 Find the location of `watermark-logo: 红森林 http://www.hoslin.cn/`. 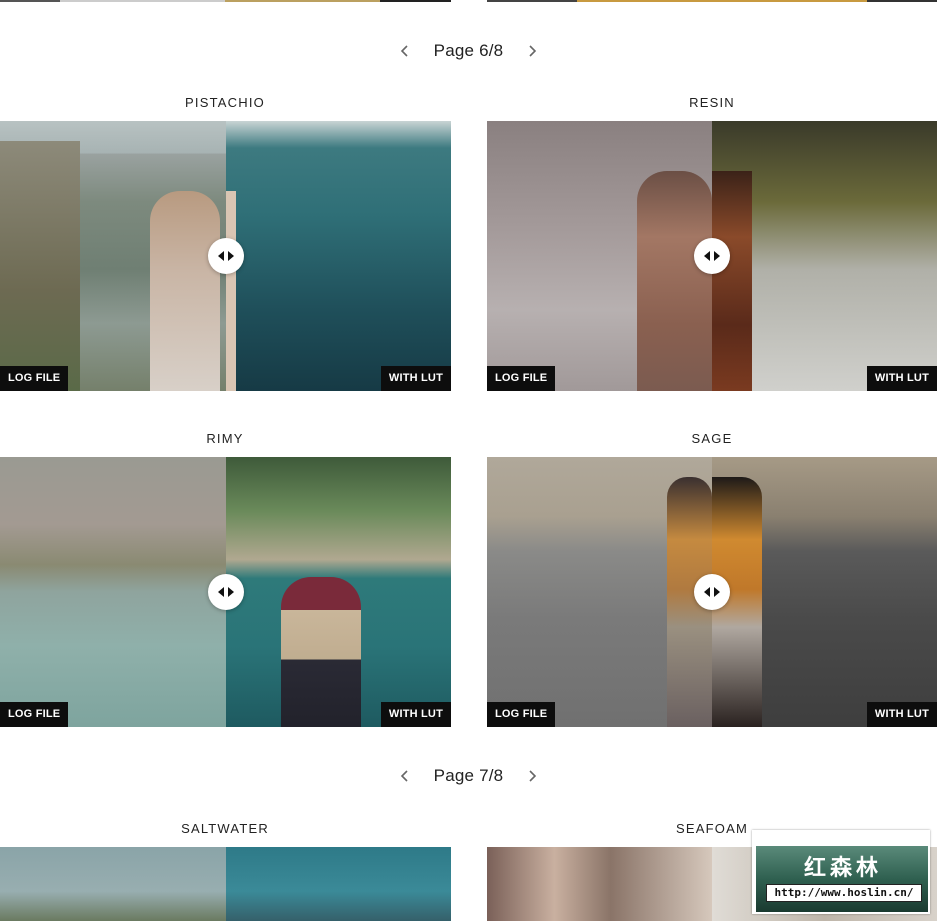

watermark-logo: 红森林 http://www.hoslin.cn/ is located at coordinates (841, 872).